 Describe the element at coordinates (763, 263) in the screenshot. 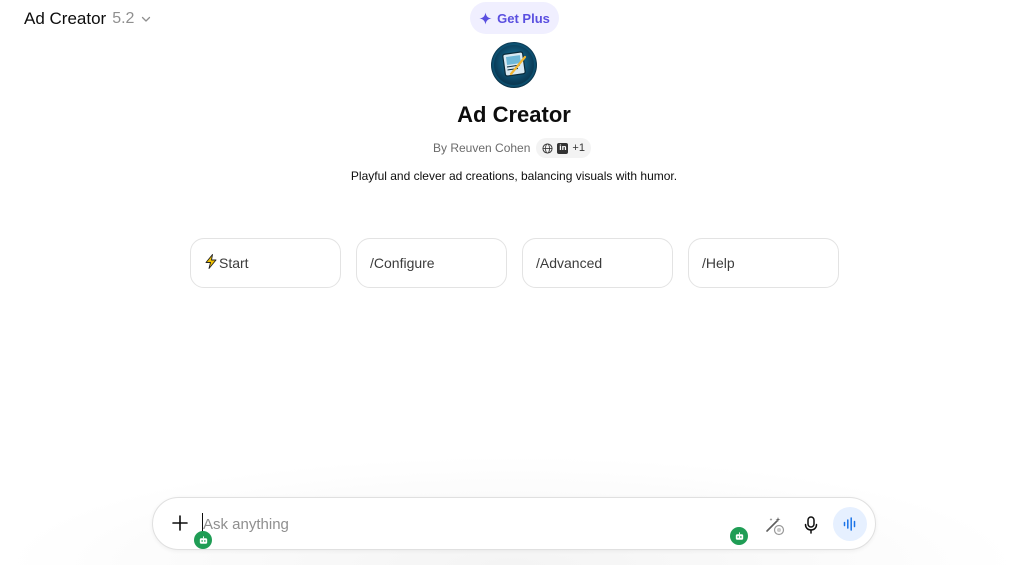

I see `starter-help: /Help` at that location.